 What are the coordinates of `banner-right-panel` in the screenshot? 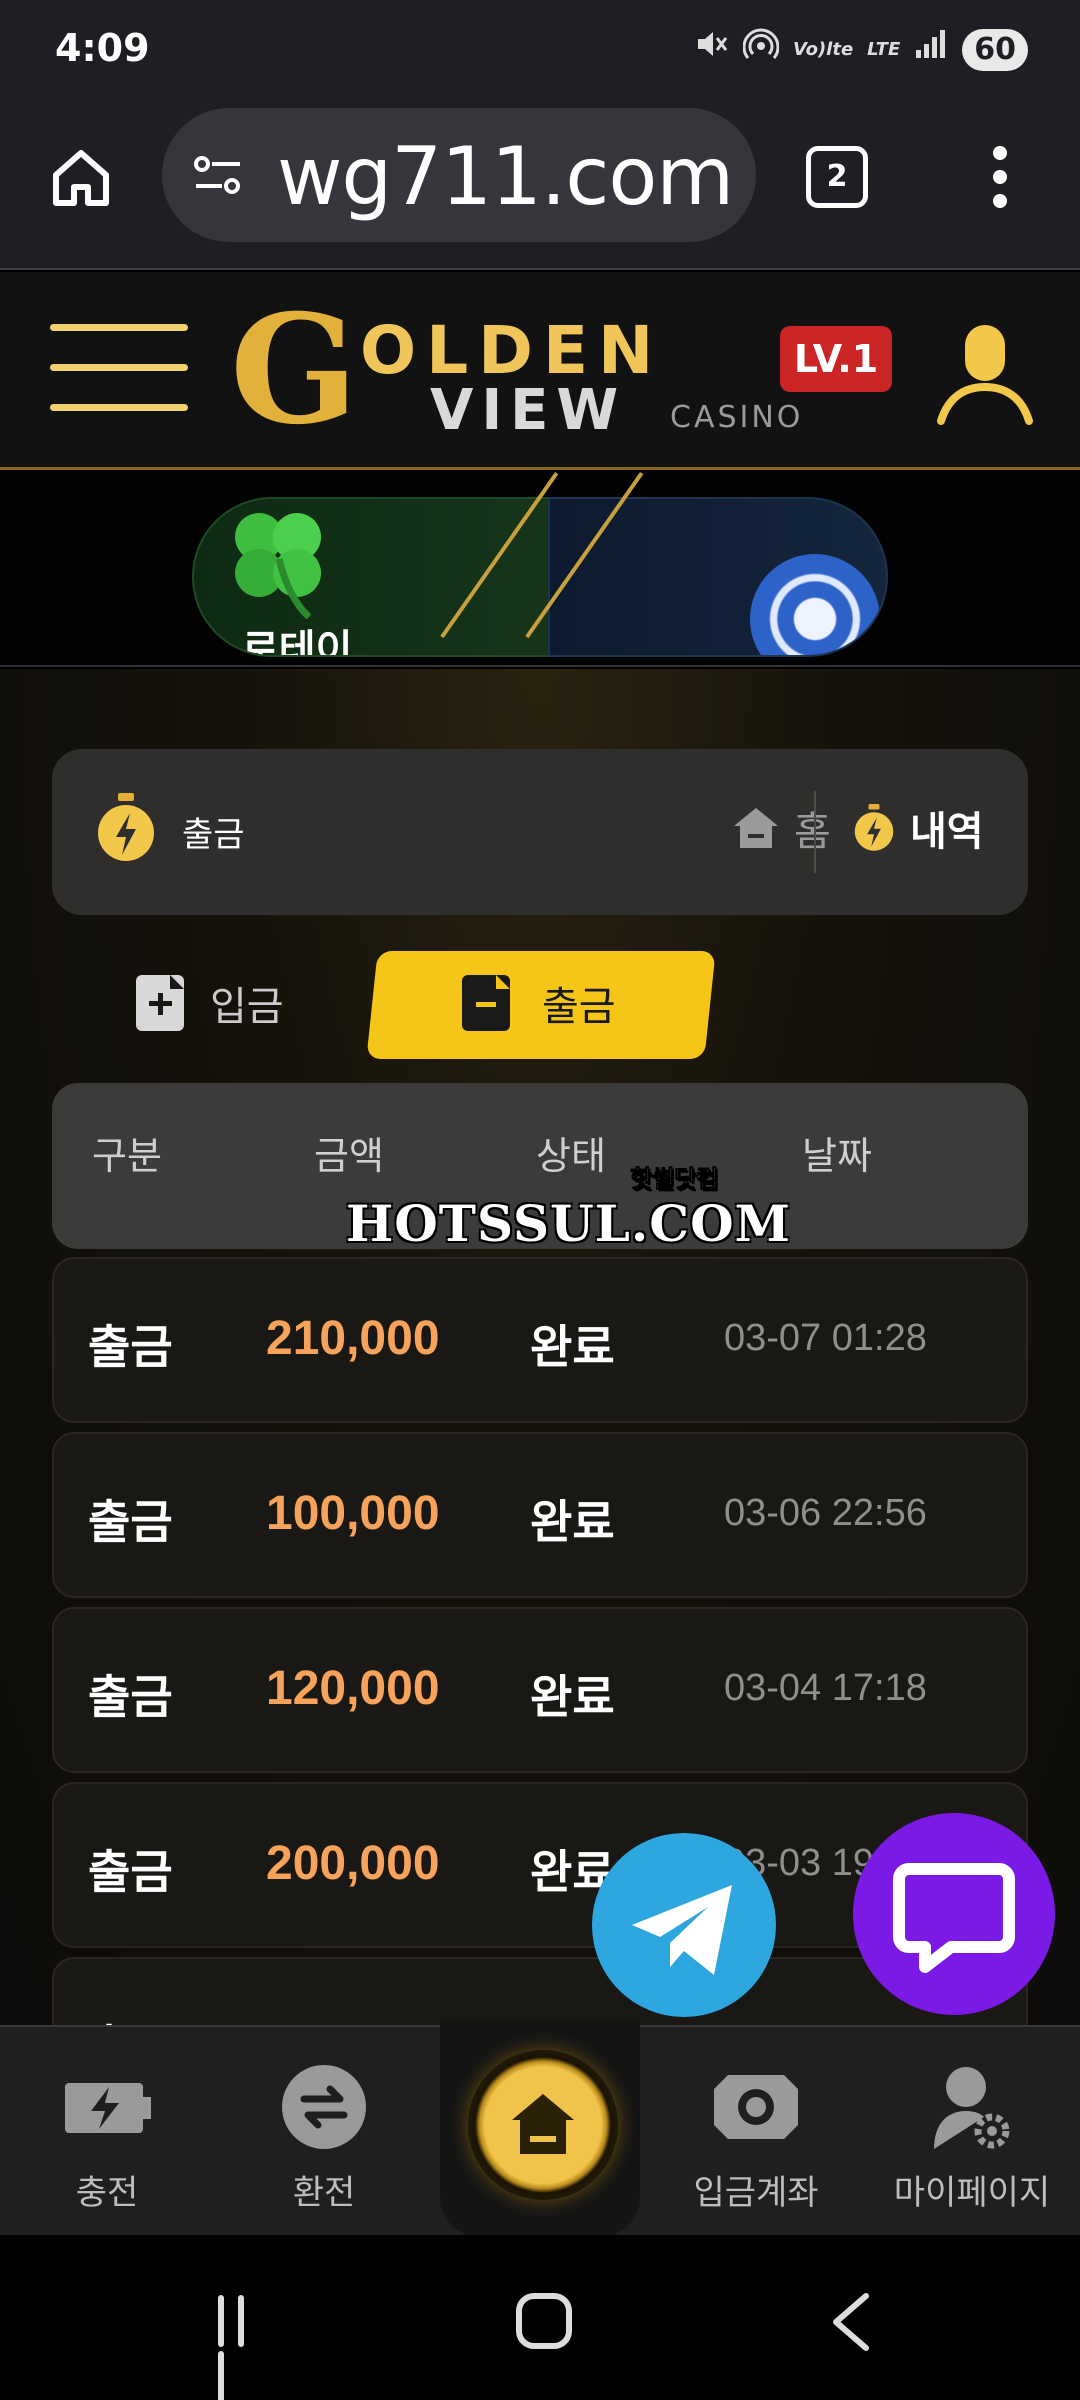 It's located at (718, 577).